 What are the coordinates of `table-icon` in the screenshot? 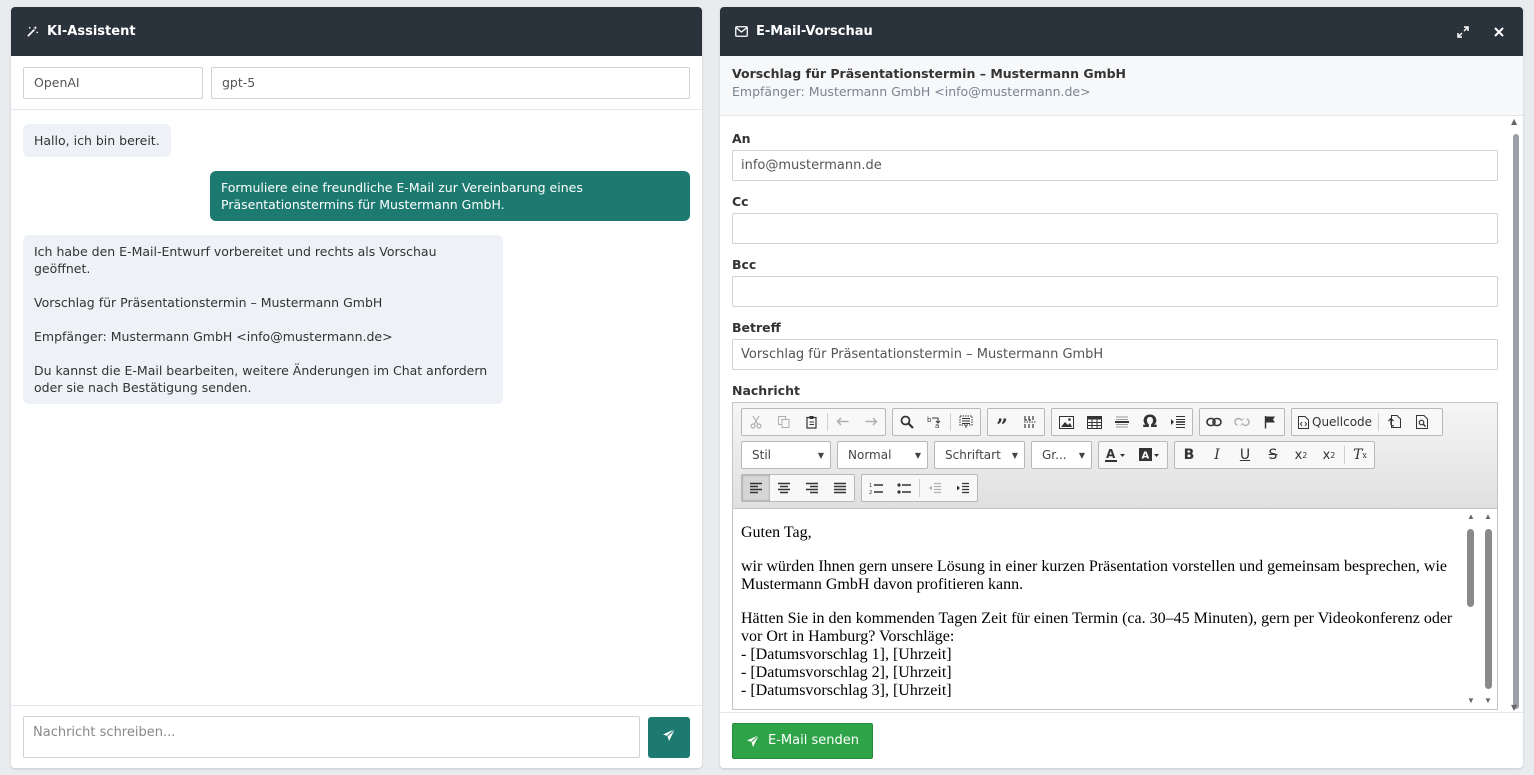 It's located at (1094, 422).